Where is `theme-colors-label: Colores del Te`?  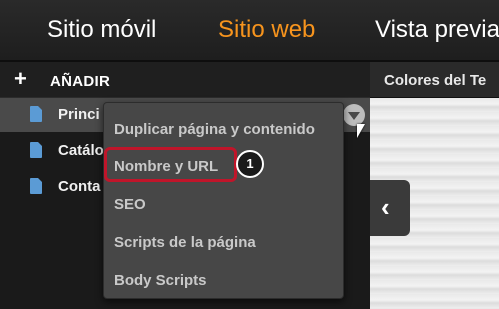 theme-colors-label: Colores del Te is located at coordinates (435, 80).